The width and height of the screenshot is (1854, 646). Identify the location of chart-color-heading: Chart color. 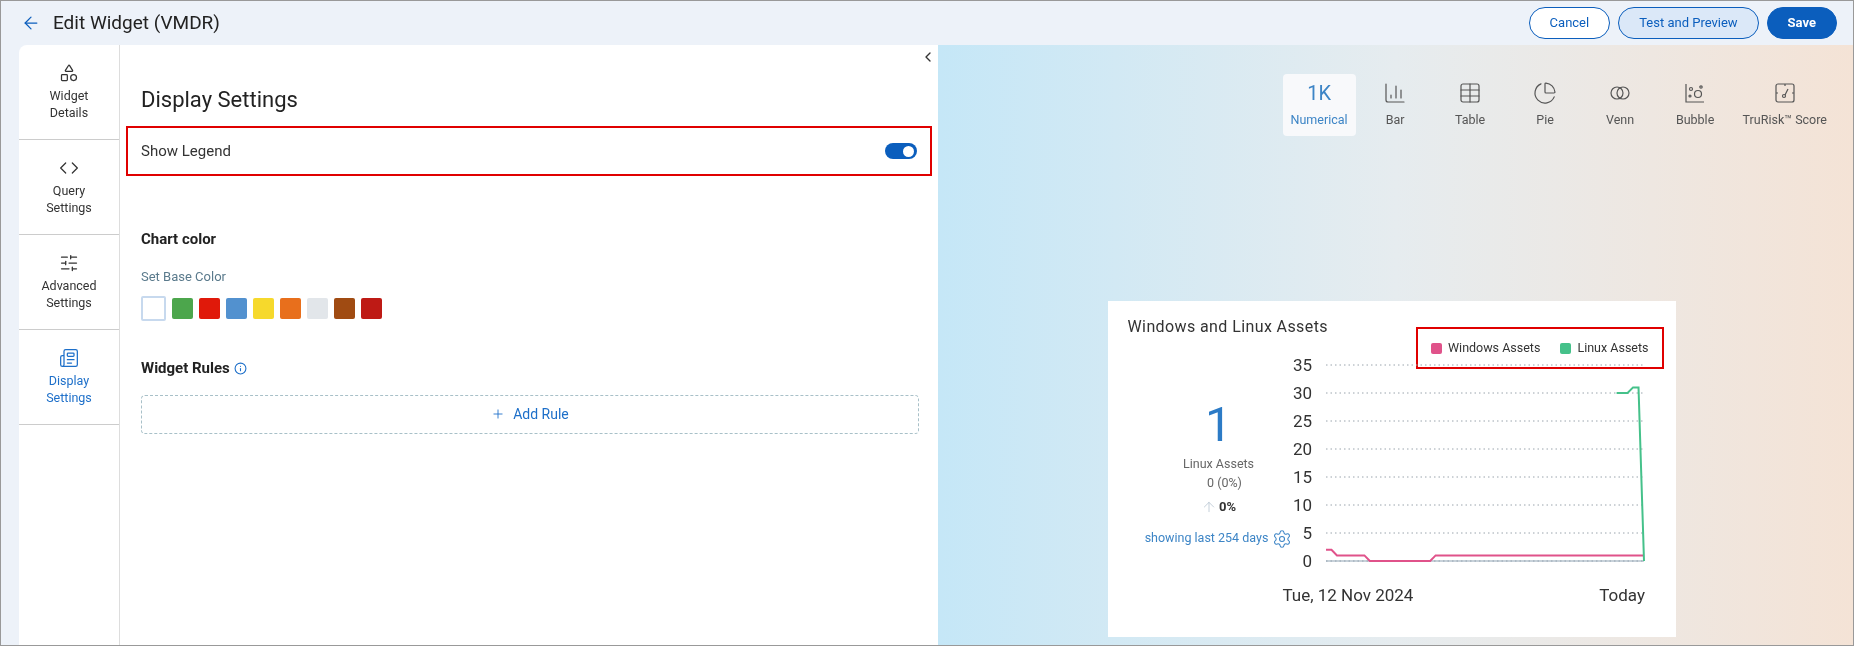
(179, 239).